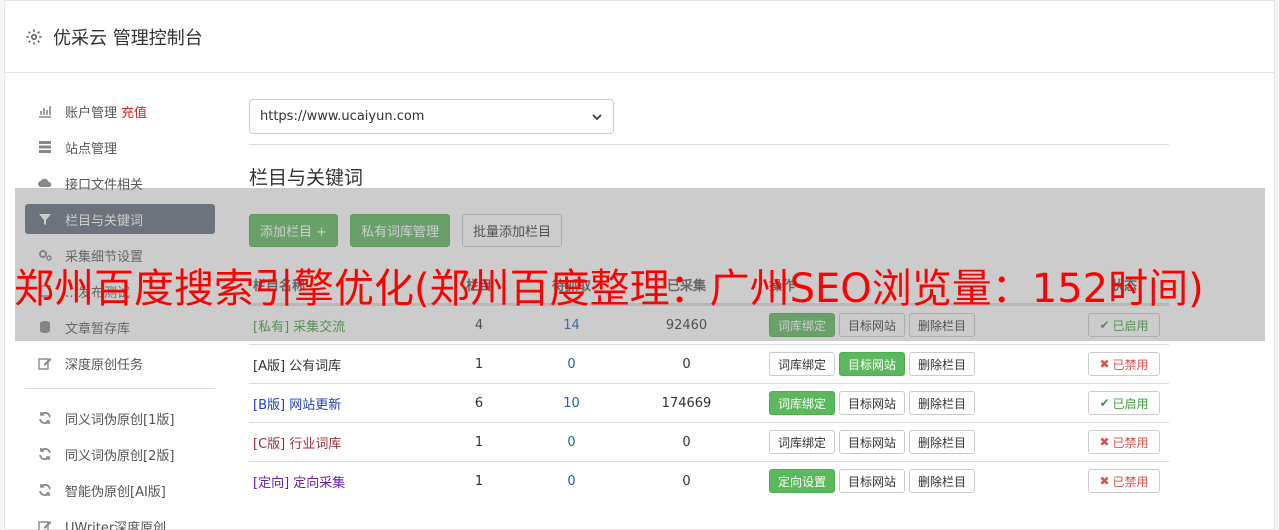 The height and width of the screenshot is (530, 1279). Describe the element at coordinates (34, 36) in the screenshot. I see `gear-icon` at that location.